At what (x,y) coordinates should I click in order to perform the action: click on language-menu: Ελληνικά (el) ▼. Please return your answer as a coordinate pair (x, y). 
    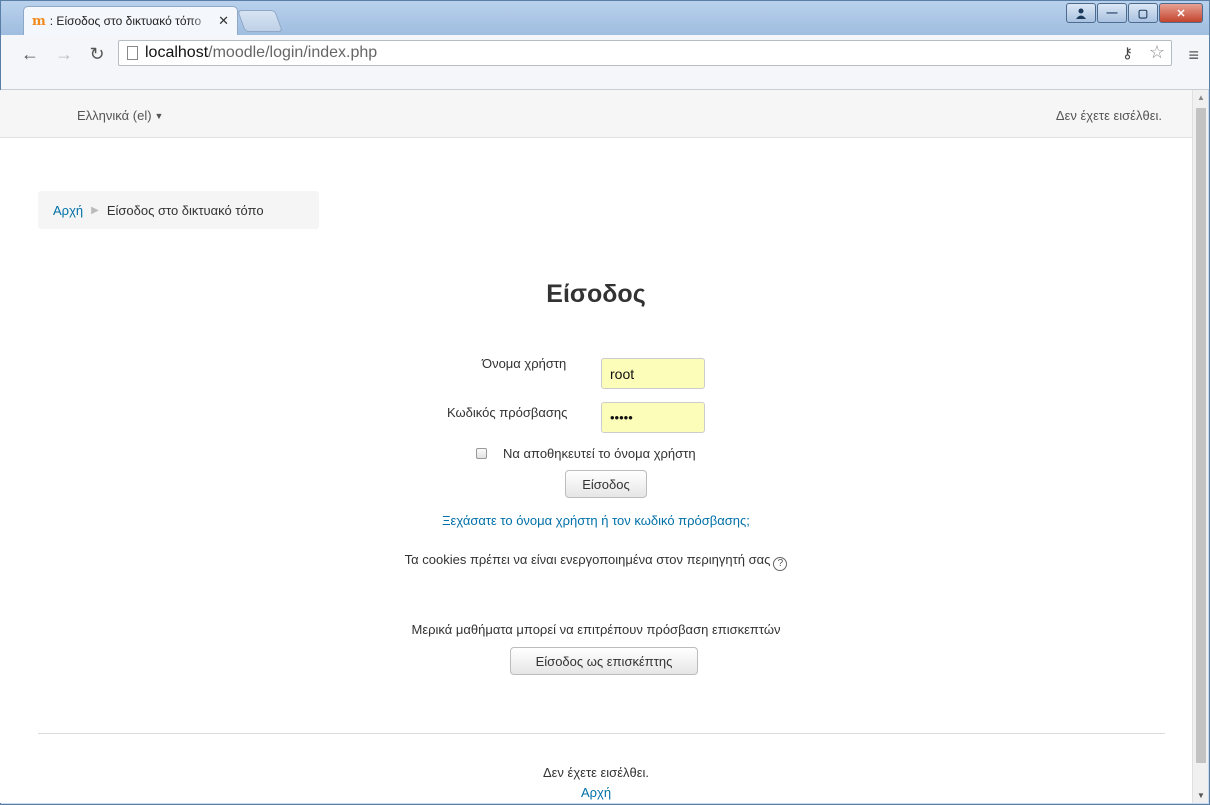
    Looking at the image, I should click on (120, 115).